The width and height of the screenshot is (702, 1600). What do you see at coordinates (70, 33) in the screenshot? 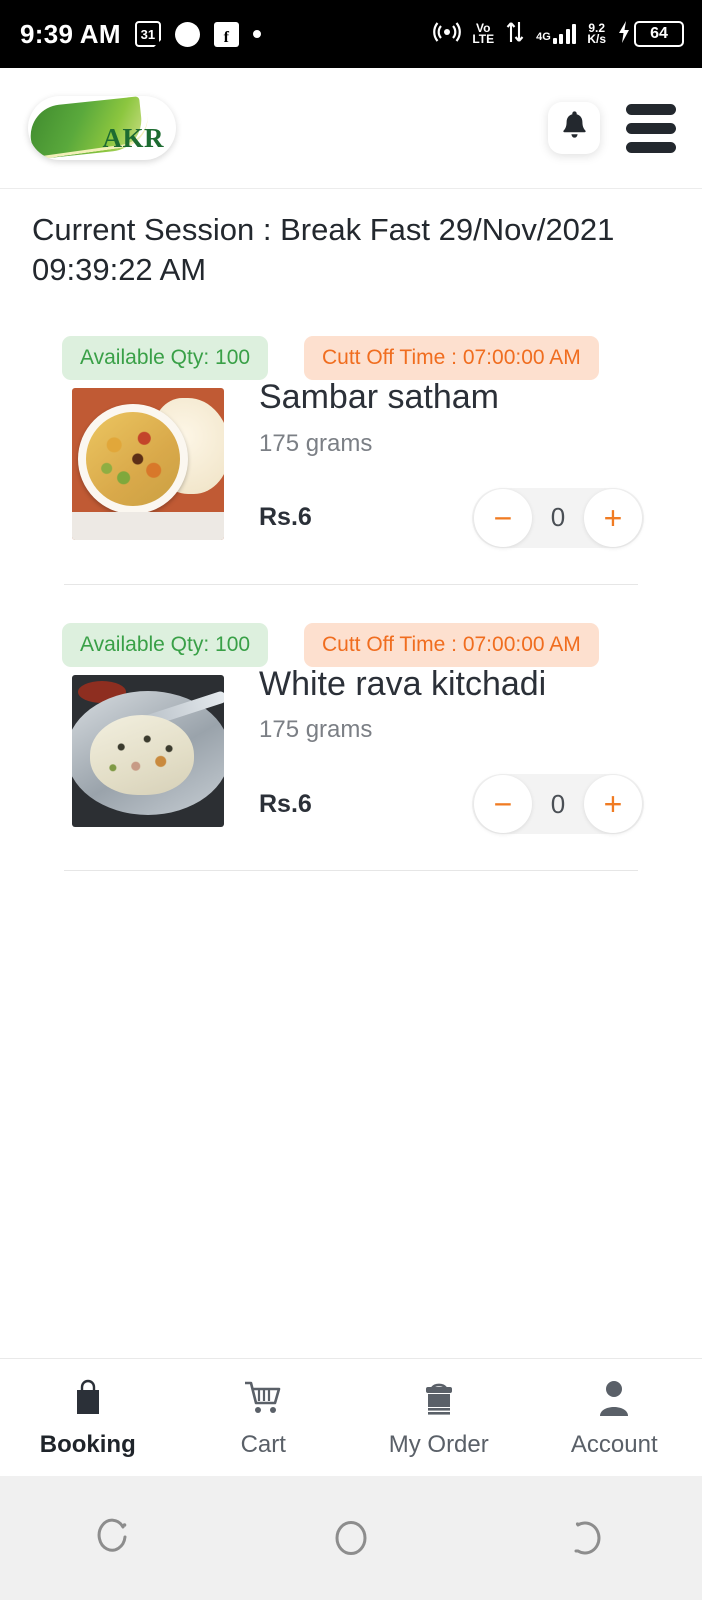
I see `status-bar-clock: 9:39 AM` at bounding box center [70, 33].